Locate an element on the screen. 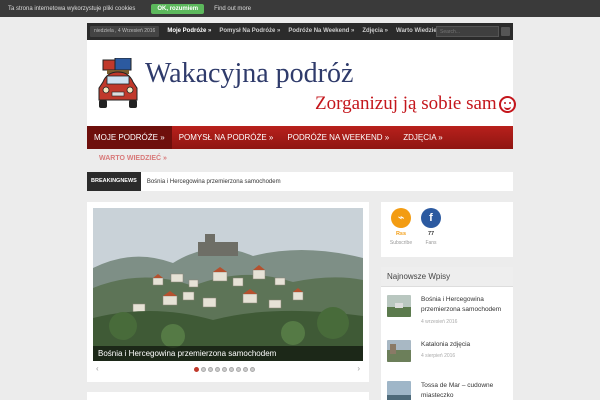 The width and height of the screenshot is (600, 400). top-menu-pomysl: Pomysł Na Podróże » is located at coordinates (249, 31).